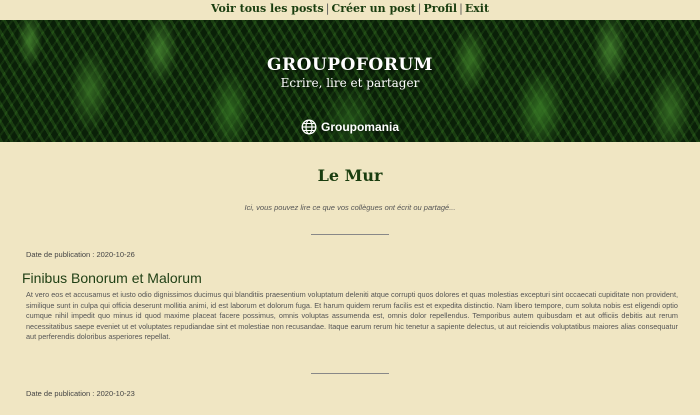 The image size is (700, 415). What do you see at coordinates (350, 65) in the screenshot?
I see `site-title: GROUPOFORUM` at bounding box center [350, 65].